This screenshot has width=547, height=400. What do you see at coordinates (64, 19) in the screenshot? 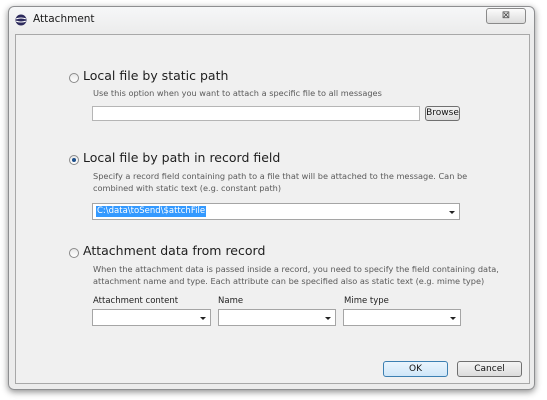
I see `window-title: Attachment` at bounding box center [64, 19].